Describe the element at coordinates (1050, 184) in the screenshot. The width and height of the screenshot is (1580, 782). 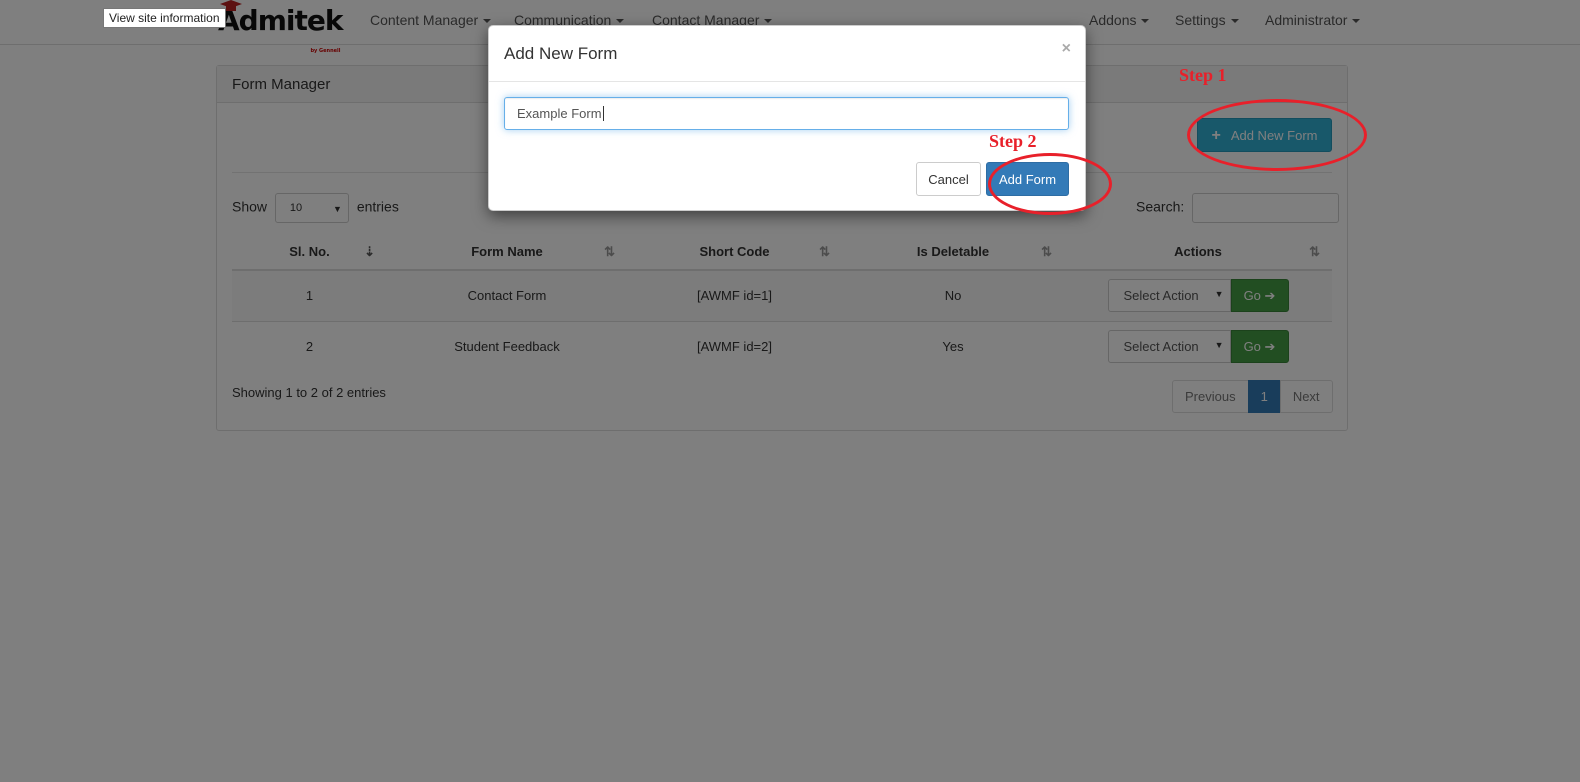
I see `step-2-highlight-ring` at that location.